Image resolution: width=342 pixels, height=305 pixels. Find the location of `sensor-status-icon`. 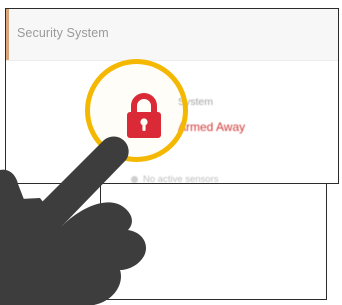

sensor-status-icon is located at coordinates (134, 179).